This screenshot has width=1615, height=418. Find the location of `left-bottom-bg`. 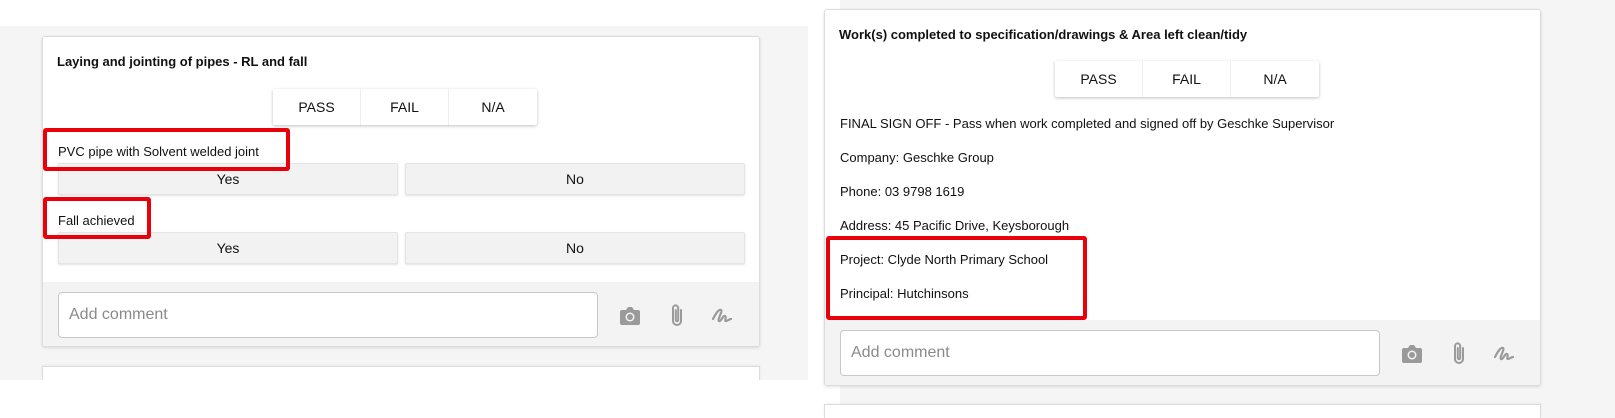

left-bottom-bg is located at coordinates (404, 399).